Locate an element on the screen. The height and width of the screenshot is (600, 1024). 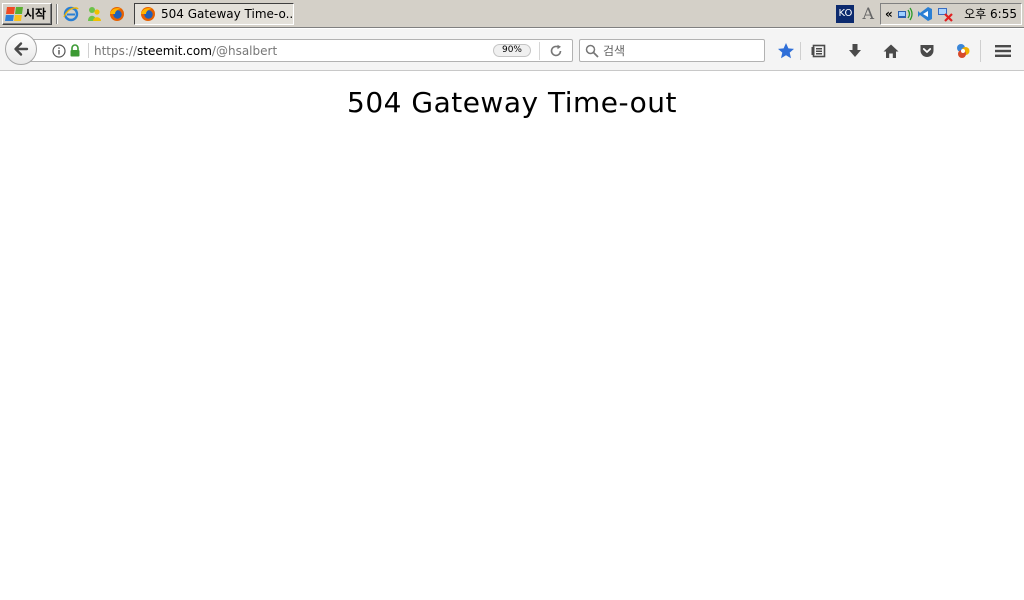
vscode-icon is located at coordinates (925, 14).